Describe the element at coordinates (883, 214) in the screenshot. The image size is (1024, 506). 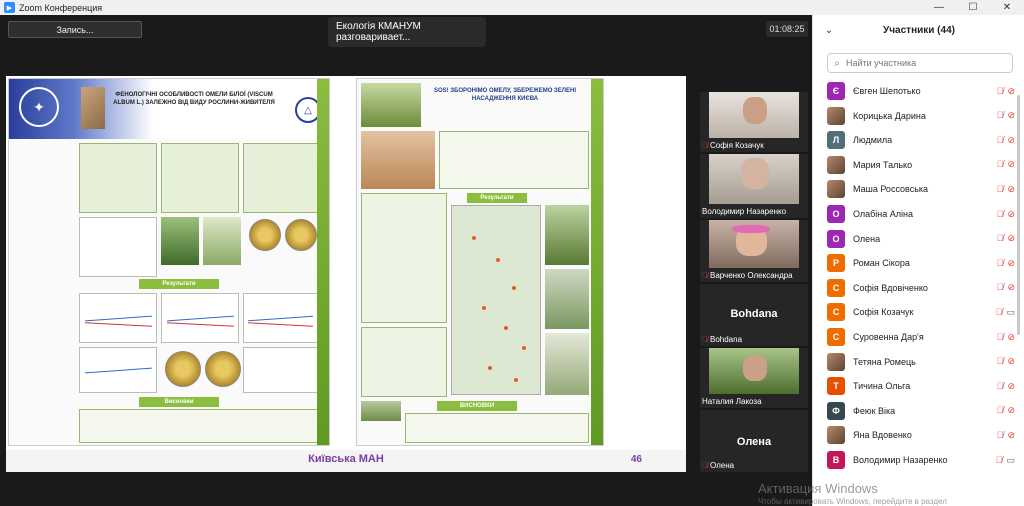
I see `participant-name: Олабіна Аліна` at that location.